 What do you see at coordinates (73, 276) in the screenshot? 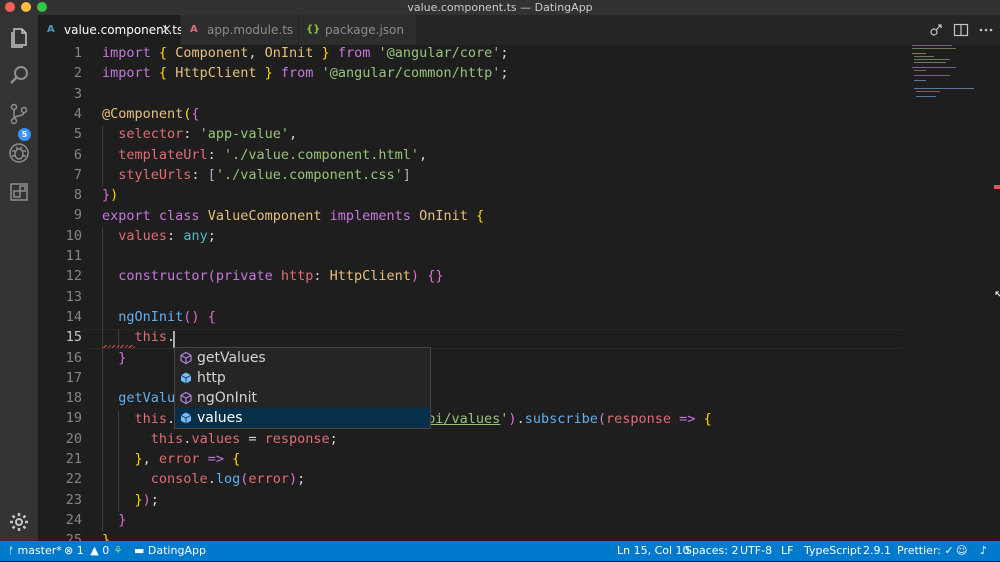
I see `line-number: 12` at bounding box center [73, 276].